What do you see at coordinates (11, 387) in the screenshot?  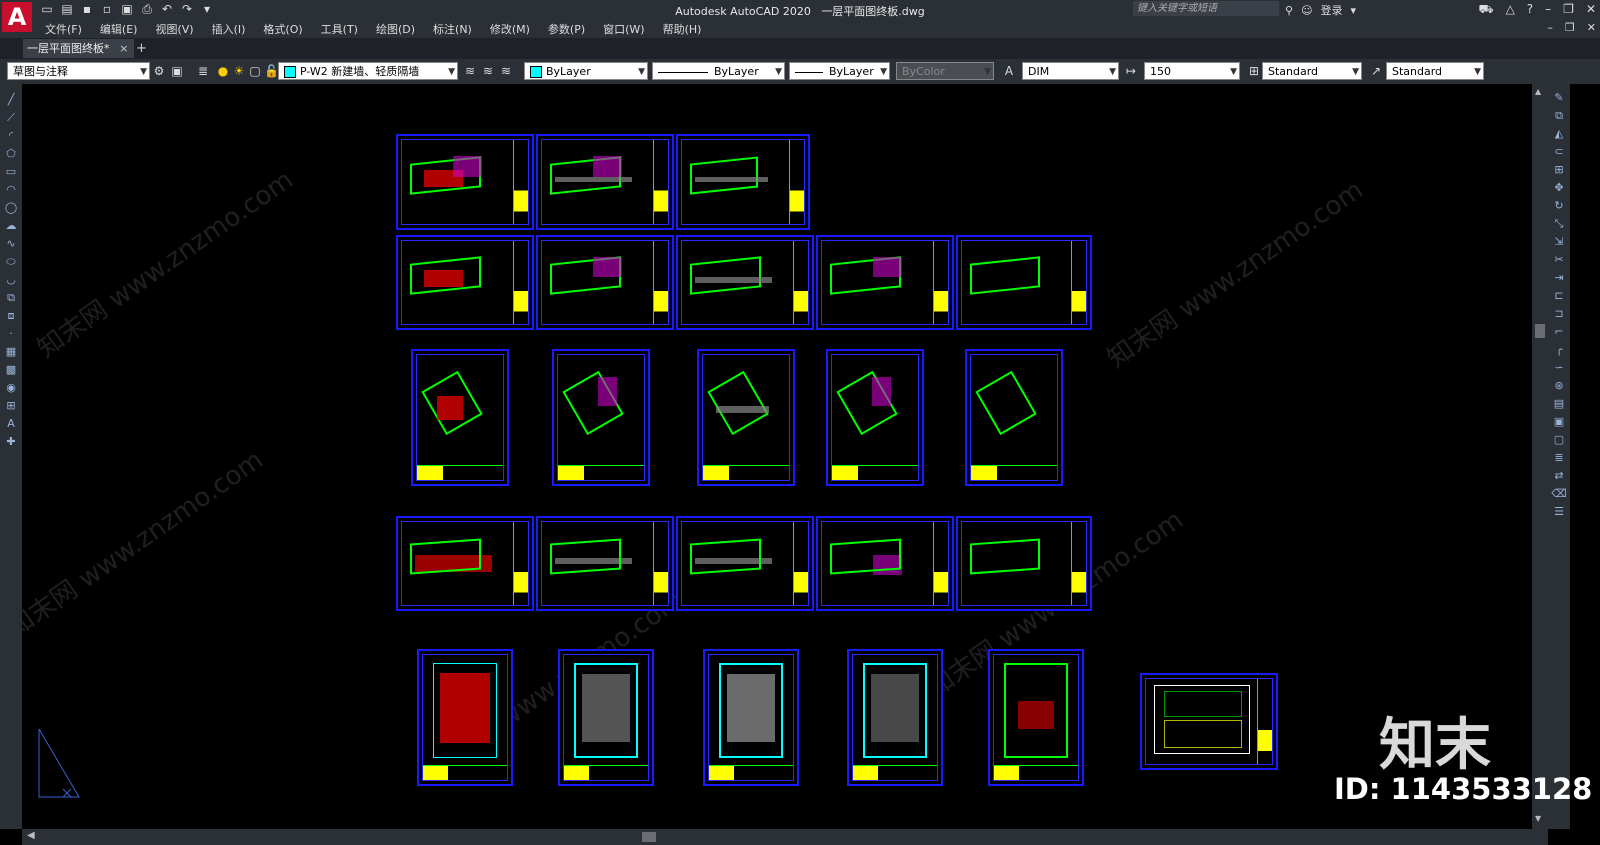 I see `region-icon: ◉` at bounding box center [11, 387].